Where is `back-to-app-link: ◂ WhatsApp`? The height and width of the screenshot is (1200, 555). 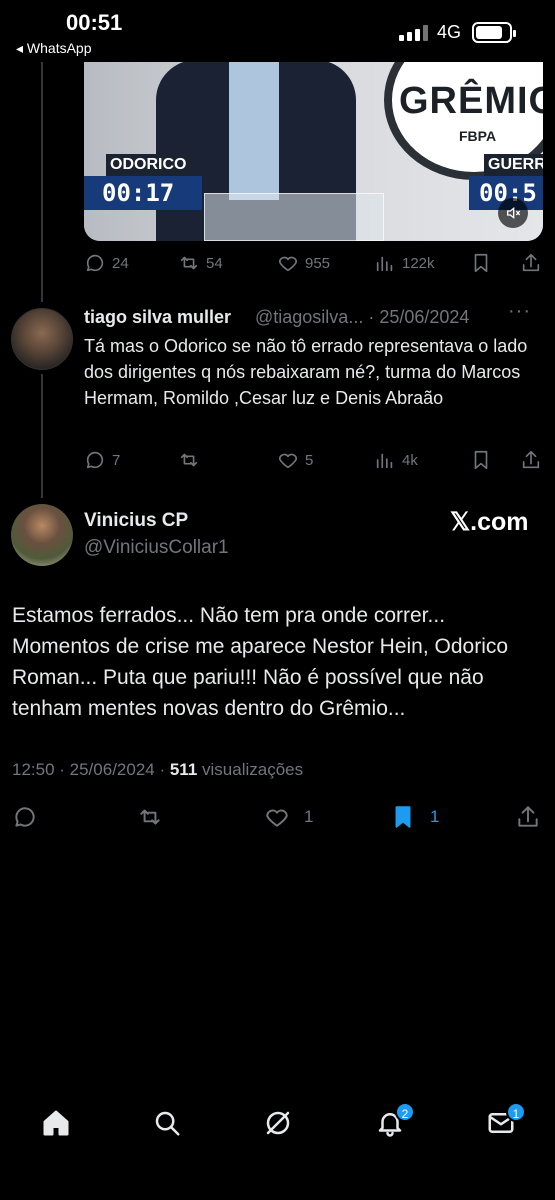 back-to-app-link: ◂ WhatsApp is located at coordinates (54, 48).